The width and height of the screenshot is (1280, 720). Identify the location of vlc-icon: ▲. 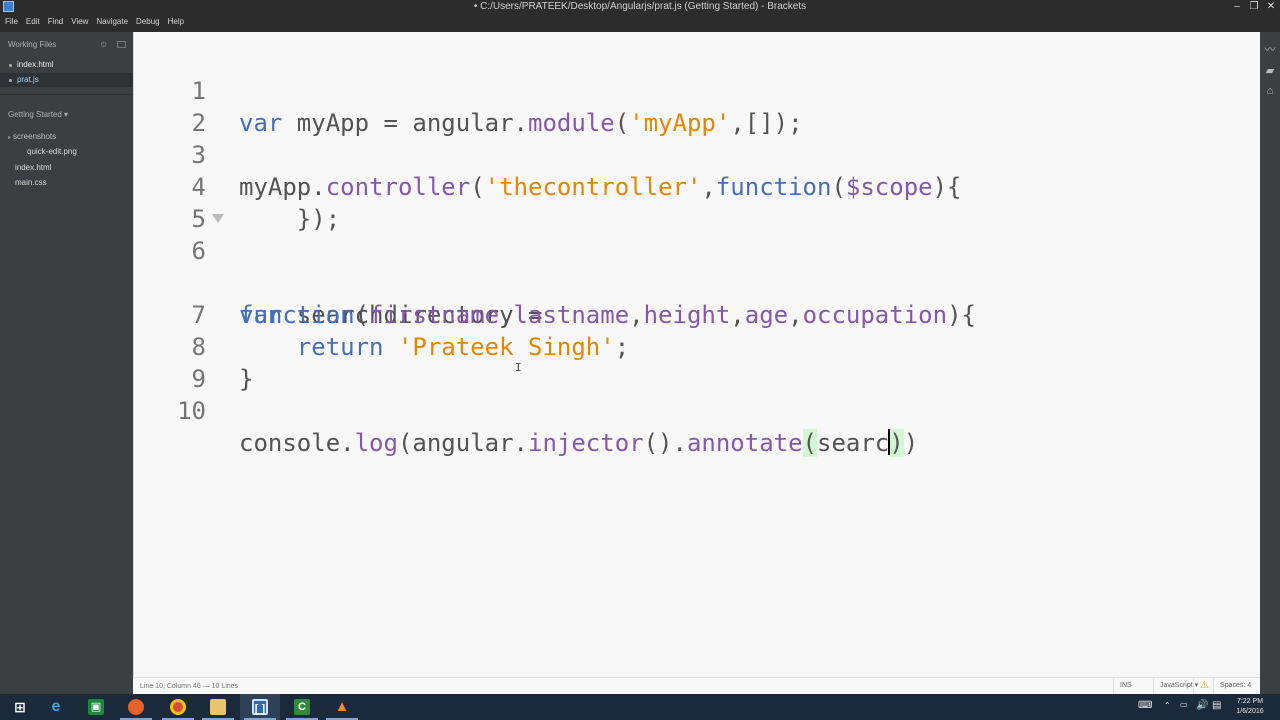
(342, 706).